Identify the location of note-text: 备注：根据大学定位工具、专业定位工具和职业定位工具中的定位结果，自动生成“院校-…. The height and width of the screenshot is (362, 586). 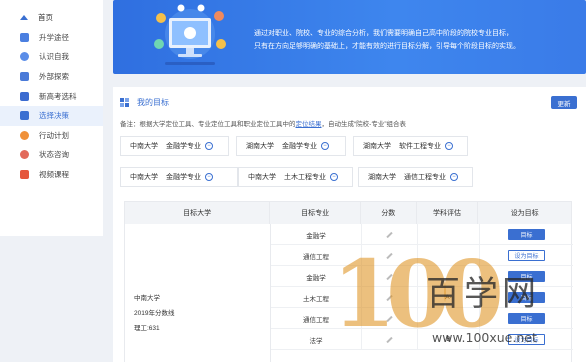
(263, 123).